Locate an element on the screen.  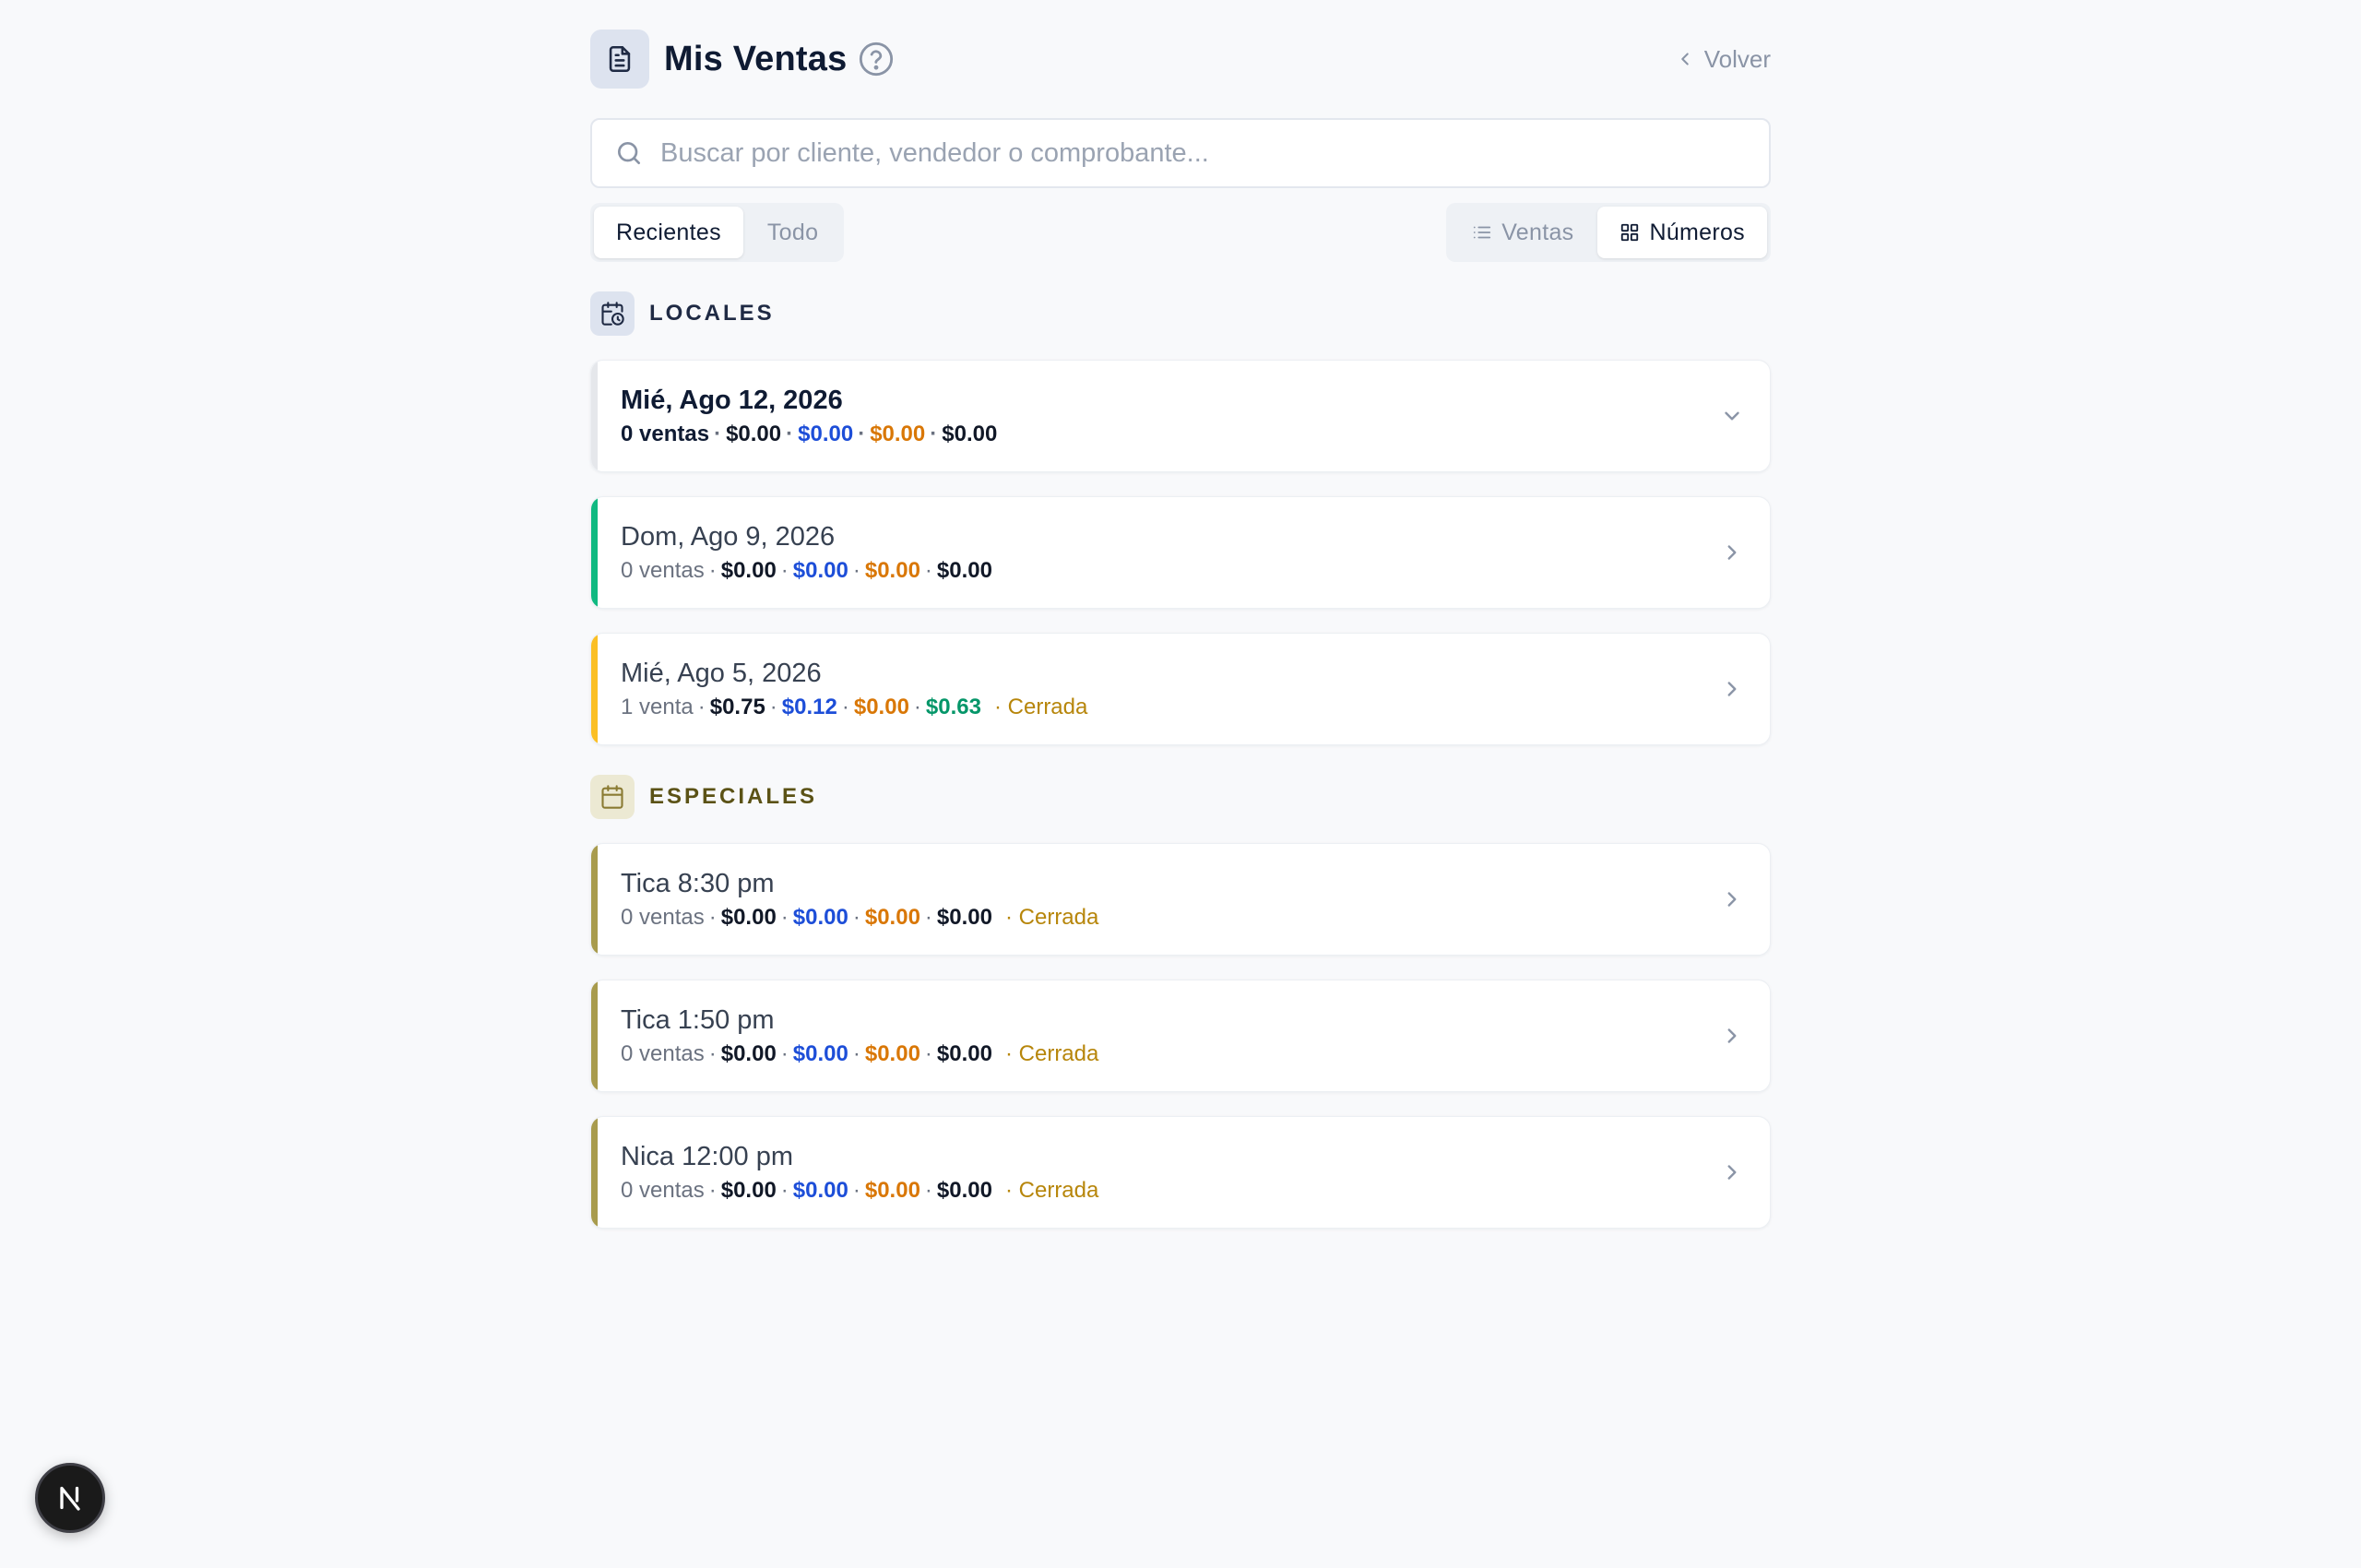
card-title: Mié, Ago 5, 2026 is located at coordinates (721, 673).